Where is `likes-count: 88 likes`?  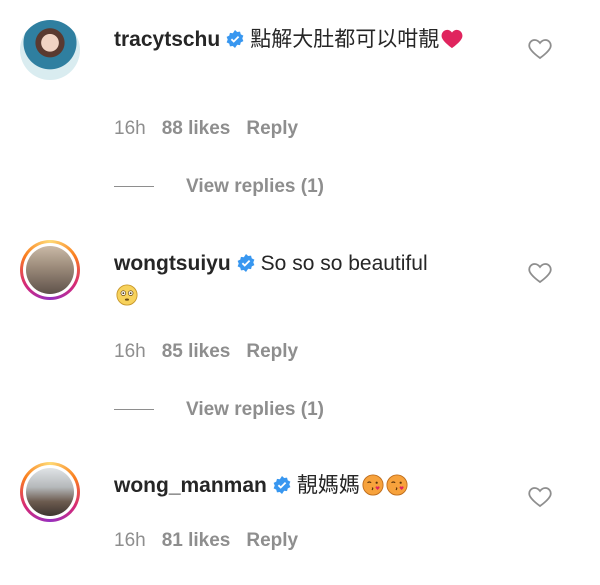 likes-count: 88 likes is located at coordinates (196, 128).